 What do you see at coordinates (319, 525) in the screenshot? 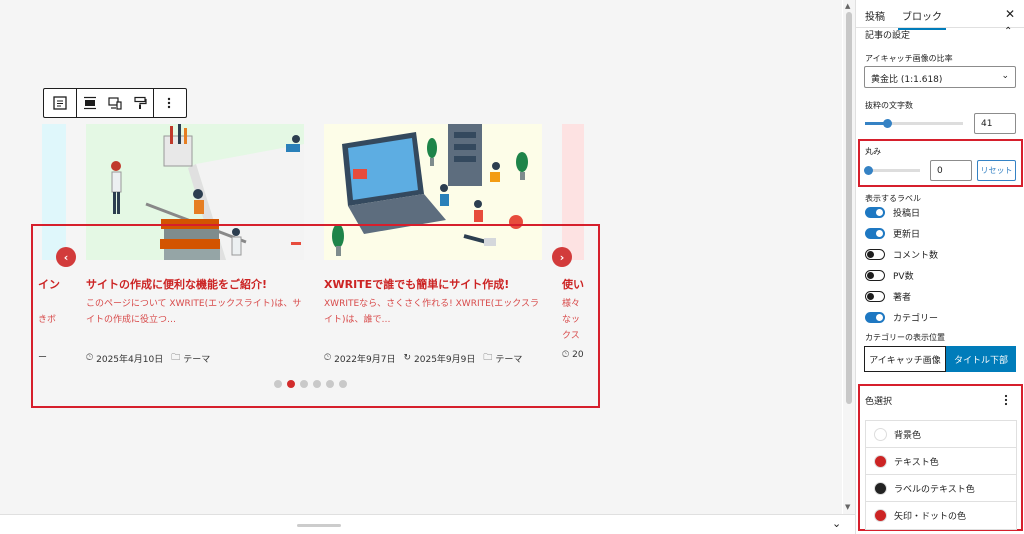
I see `resize-handle` at bounding box center [319, 525].